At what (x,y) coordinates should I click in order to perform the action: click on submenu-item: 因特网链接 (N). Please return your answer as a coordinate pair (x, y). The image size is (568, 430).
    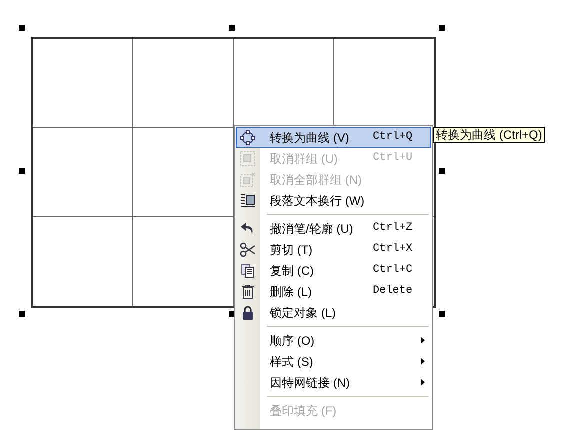
    Looking at the image, I should click on (333, 382).